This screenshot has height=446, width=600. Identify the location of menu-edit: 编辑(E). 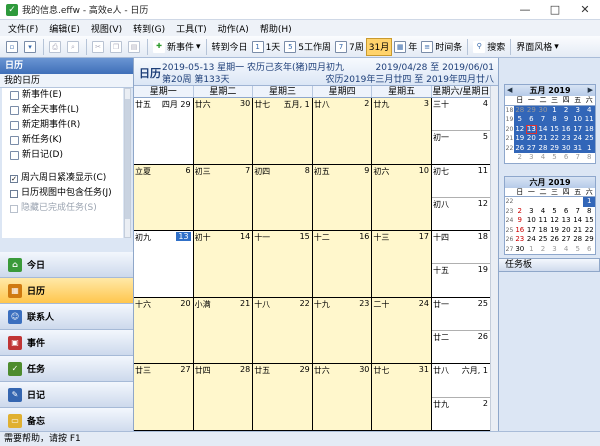
(64, 28).